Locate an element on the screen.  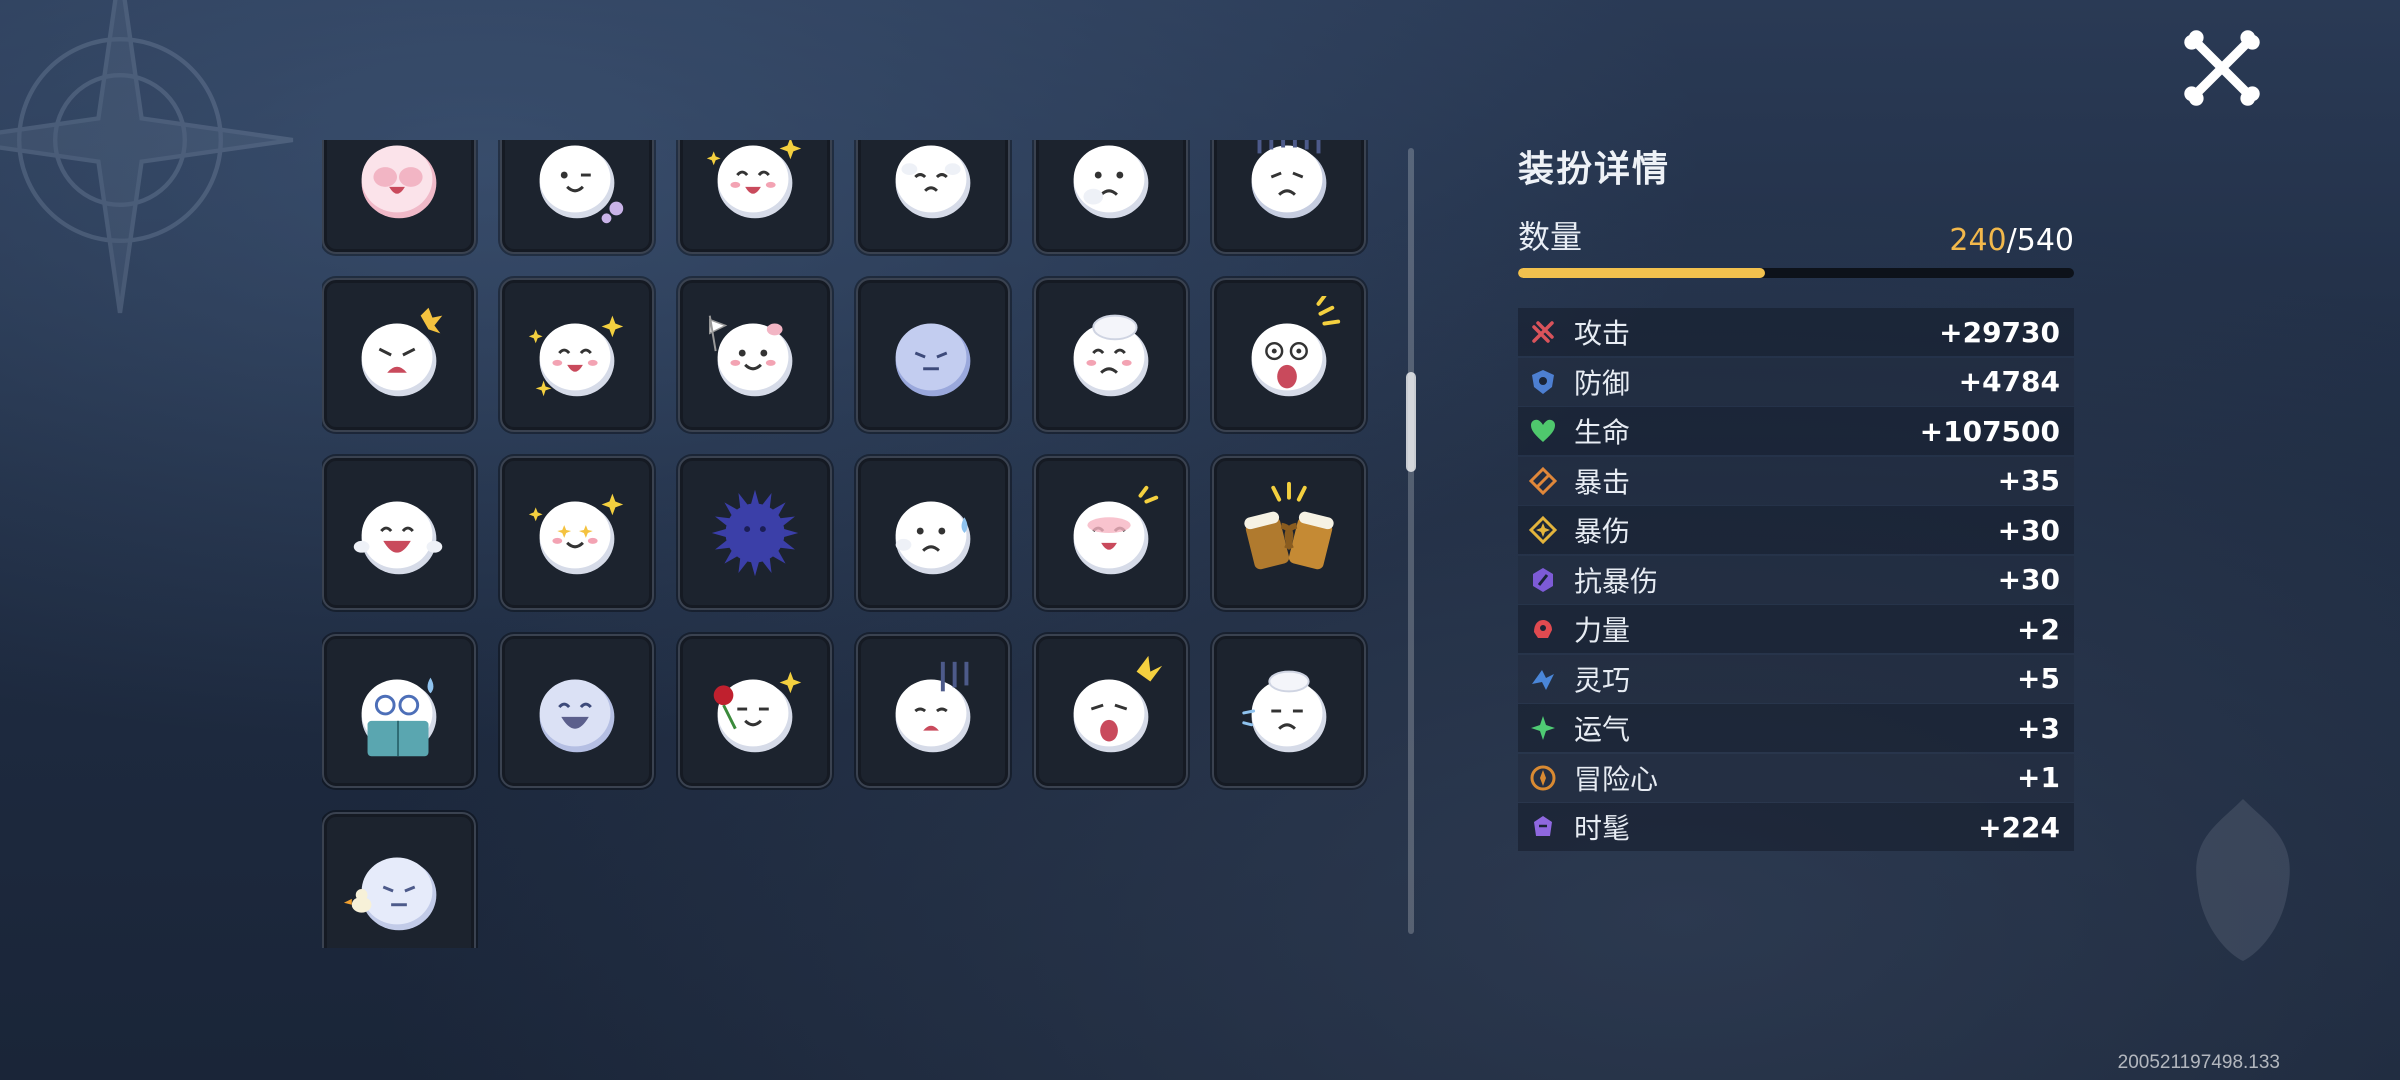
stat-row: 攻击 +29730 is located at coordinates (1796, 332).